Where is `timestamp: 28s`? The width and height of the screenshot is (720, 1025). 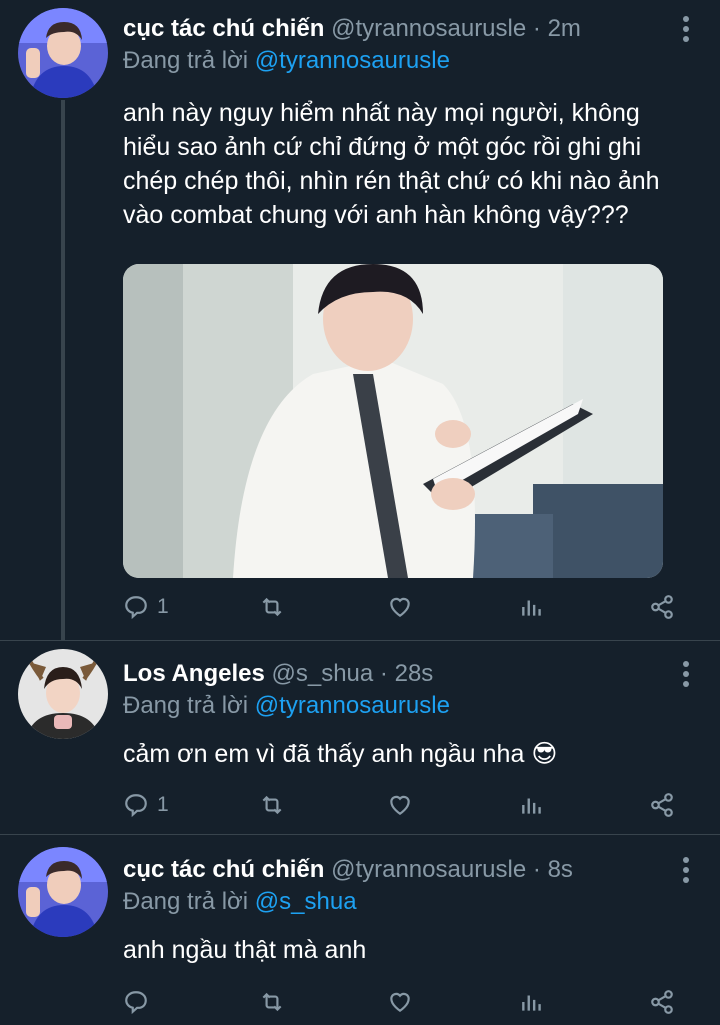 timestamp: 28s is located at coordinates (414, 673).